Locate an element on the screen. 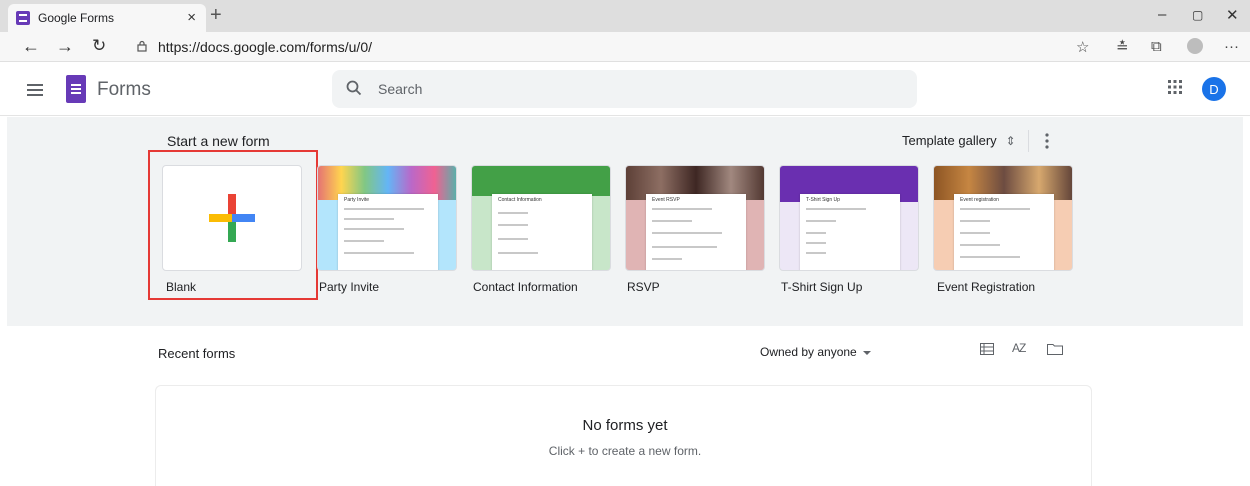 The height and width of the screenshot is (486, 1250). favorite-star-icon: ☆ is located at coordinates (1082, 47).